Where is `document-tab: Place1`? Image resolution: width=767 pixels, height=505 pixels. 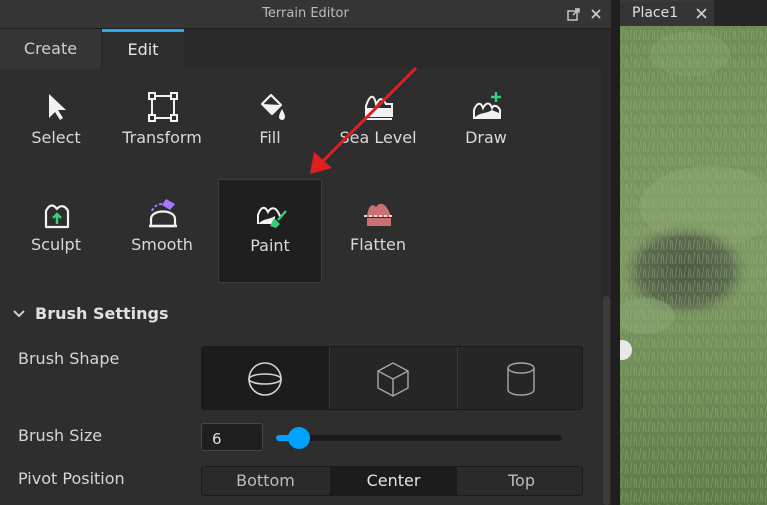
document-tab: Place1 is located at coordinates (667, 13).